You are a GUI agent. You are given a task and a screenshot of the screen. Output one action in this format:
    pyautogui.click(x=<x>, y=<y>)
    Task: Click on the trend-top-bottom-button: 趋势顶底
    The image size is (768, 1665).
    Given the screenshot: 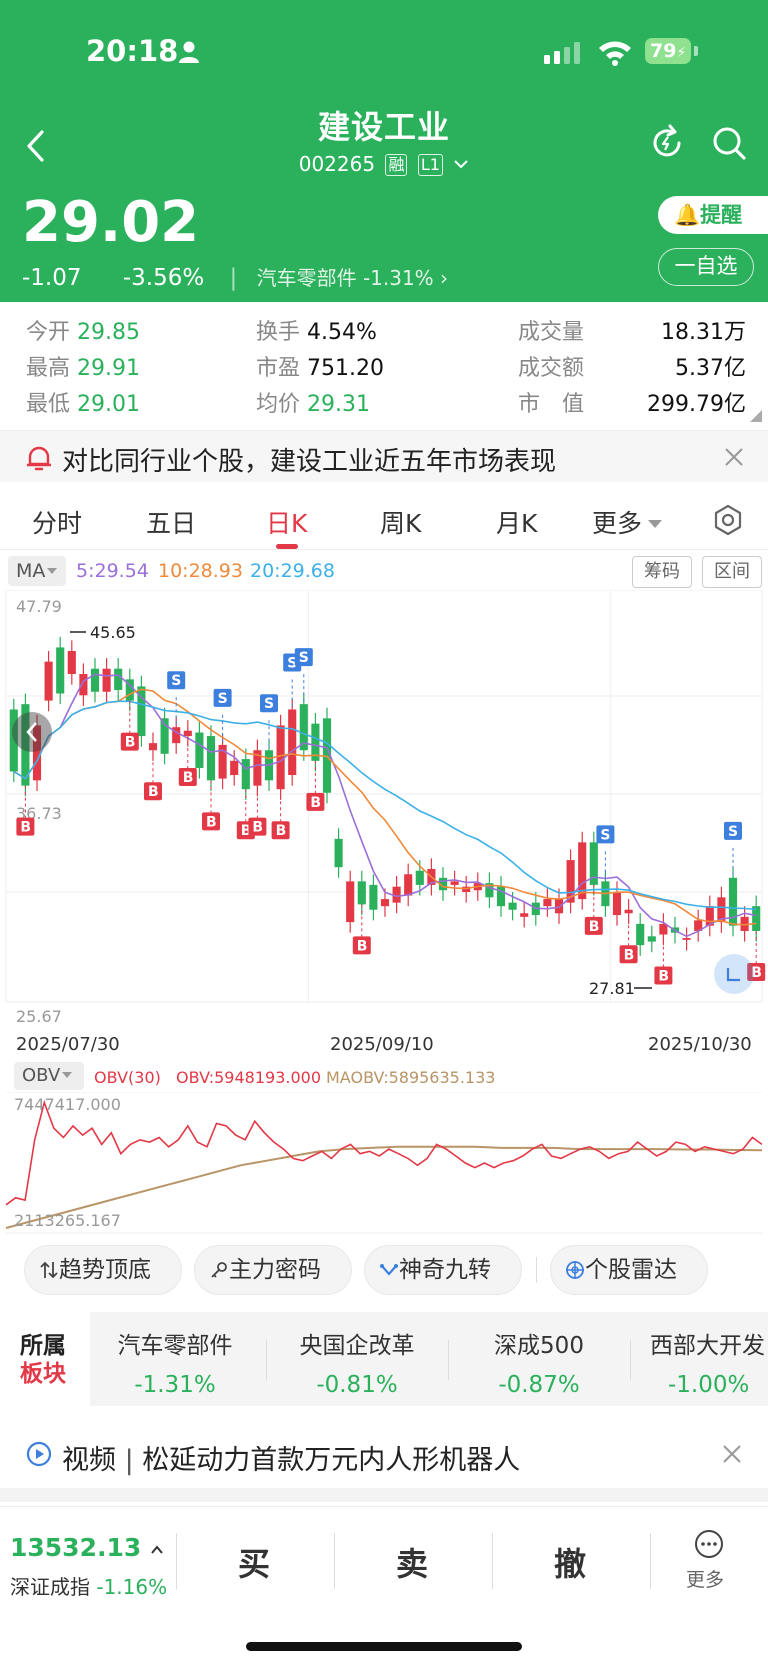 What is the action you would take?
    pyautogui.click(x=103, y=1270)
    